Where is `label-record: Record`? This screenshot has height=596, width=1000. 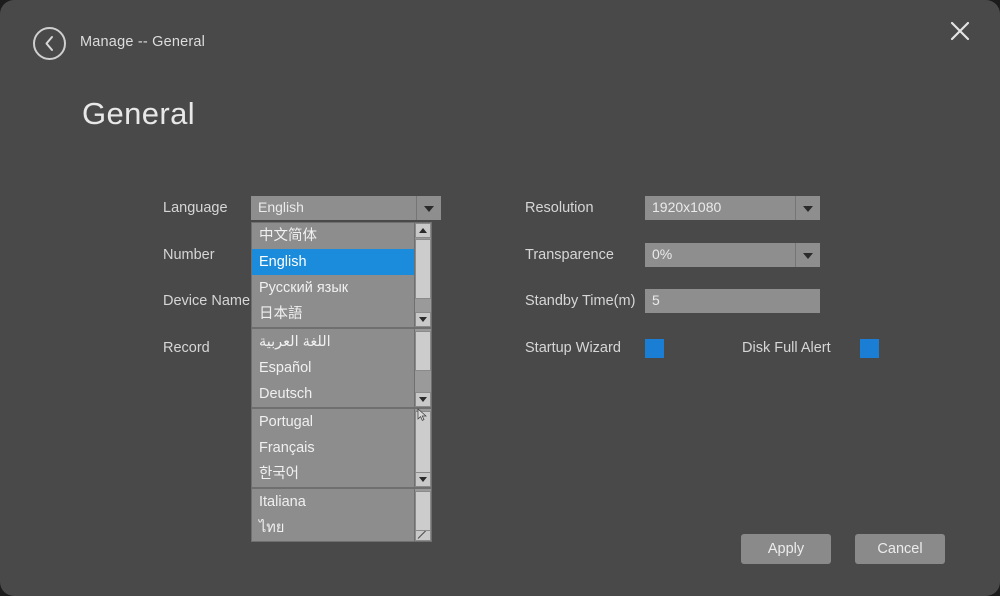
label-record: Record is located at coordinates (186, 347).